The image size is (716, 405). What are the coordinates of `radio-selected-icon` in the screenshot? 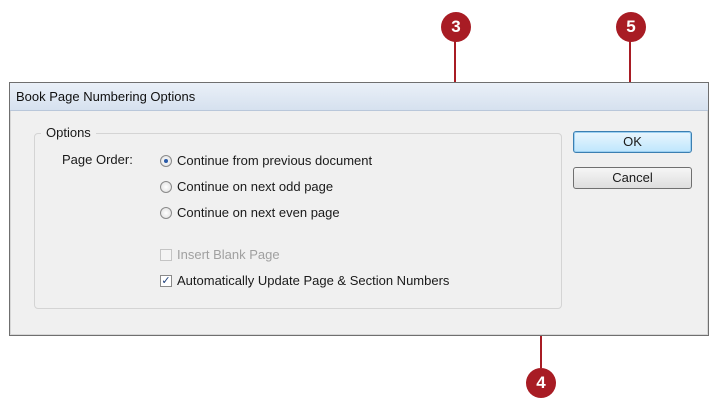 It's located at (166, 160).